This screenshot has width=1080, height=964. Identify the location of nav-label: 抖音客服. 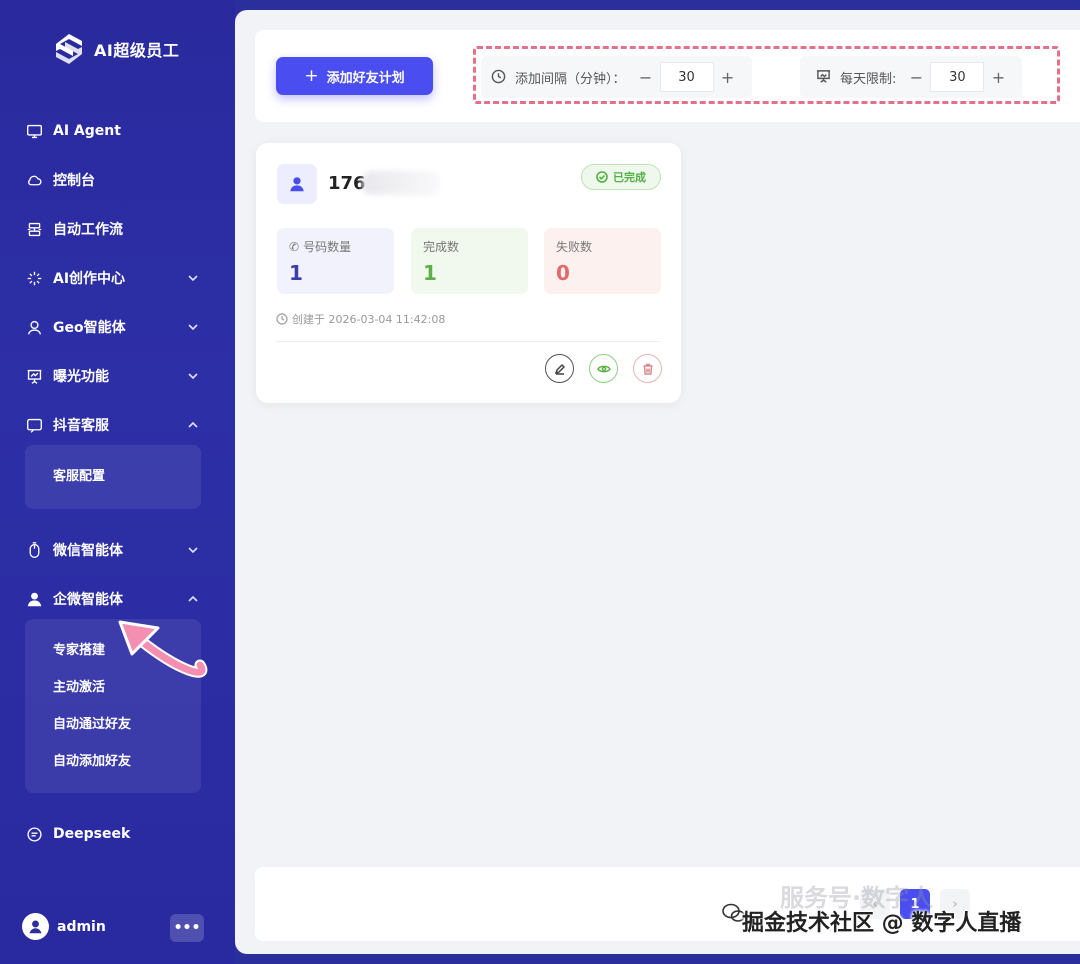
(81, 426).